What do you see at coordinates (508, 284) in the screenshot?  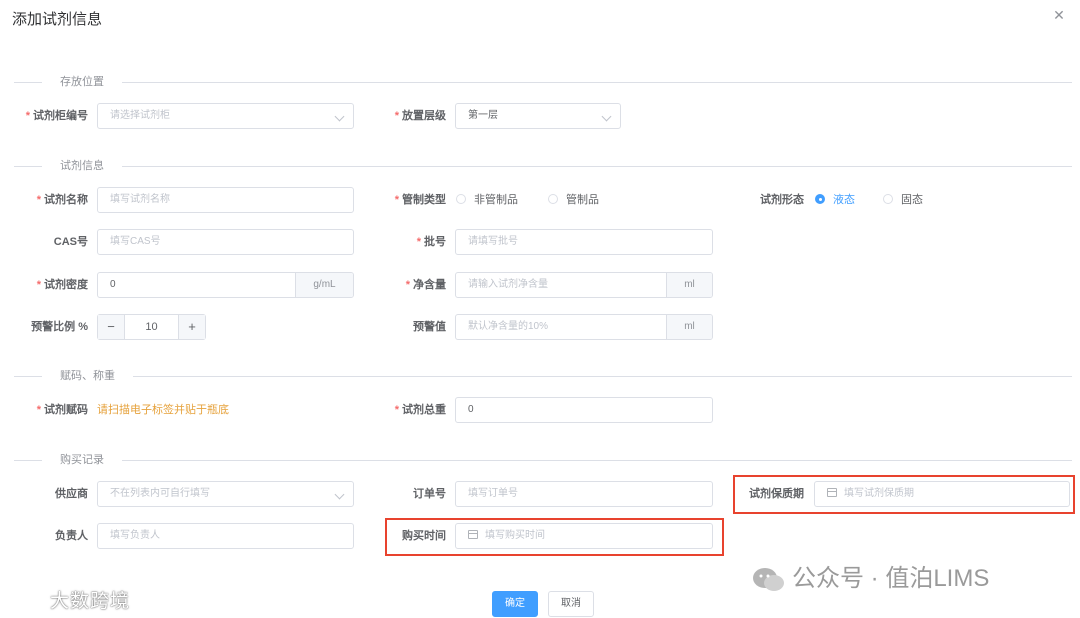 I see `net-input-placeholder: 请输入试剂净含量` at bounding box center [508, 284].